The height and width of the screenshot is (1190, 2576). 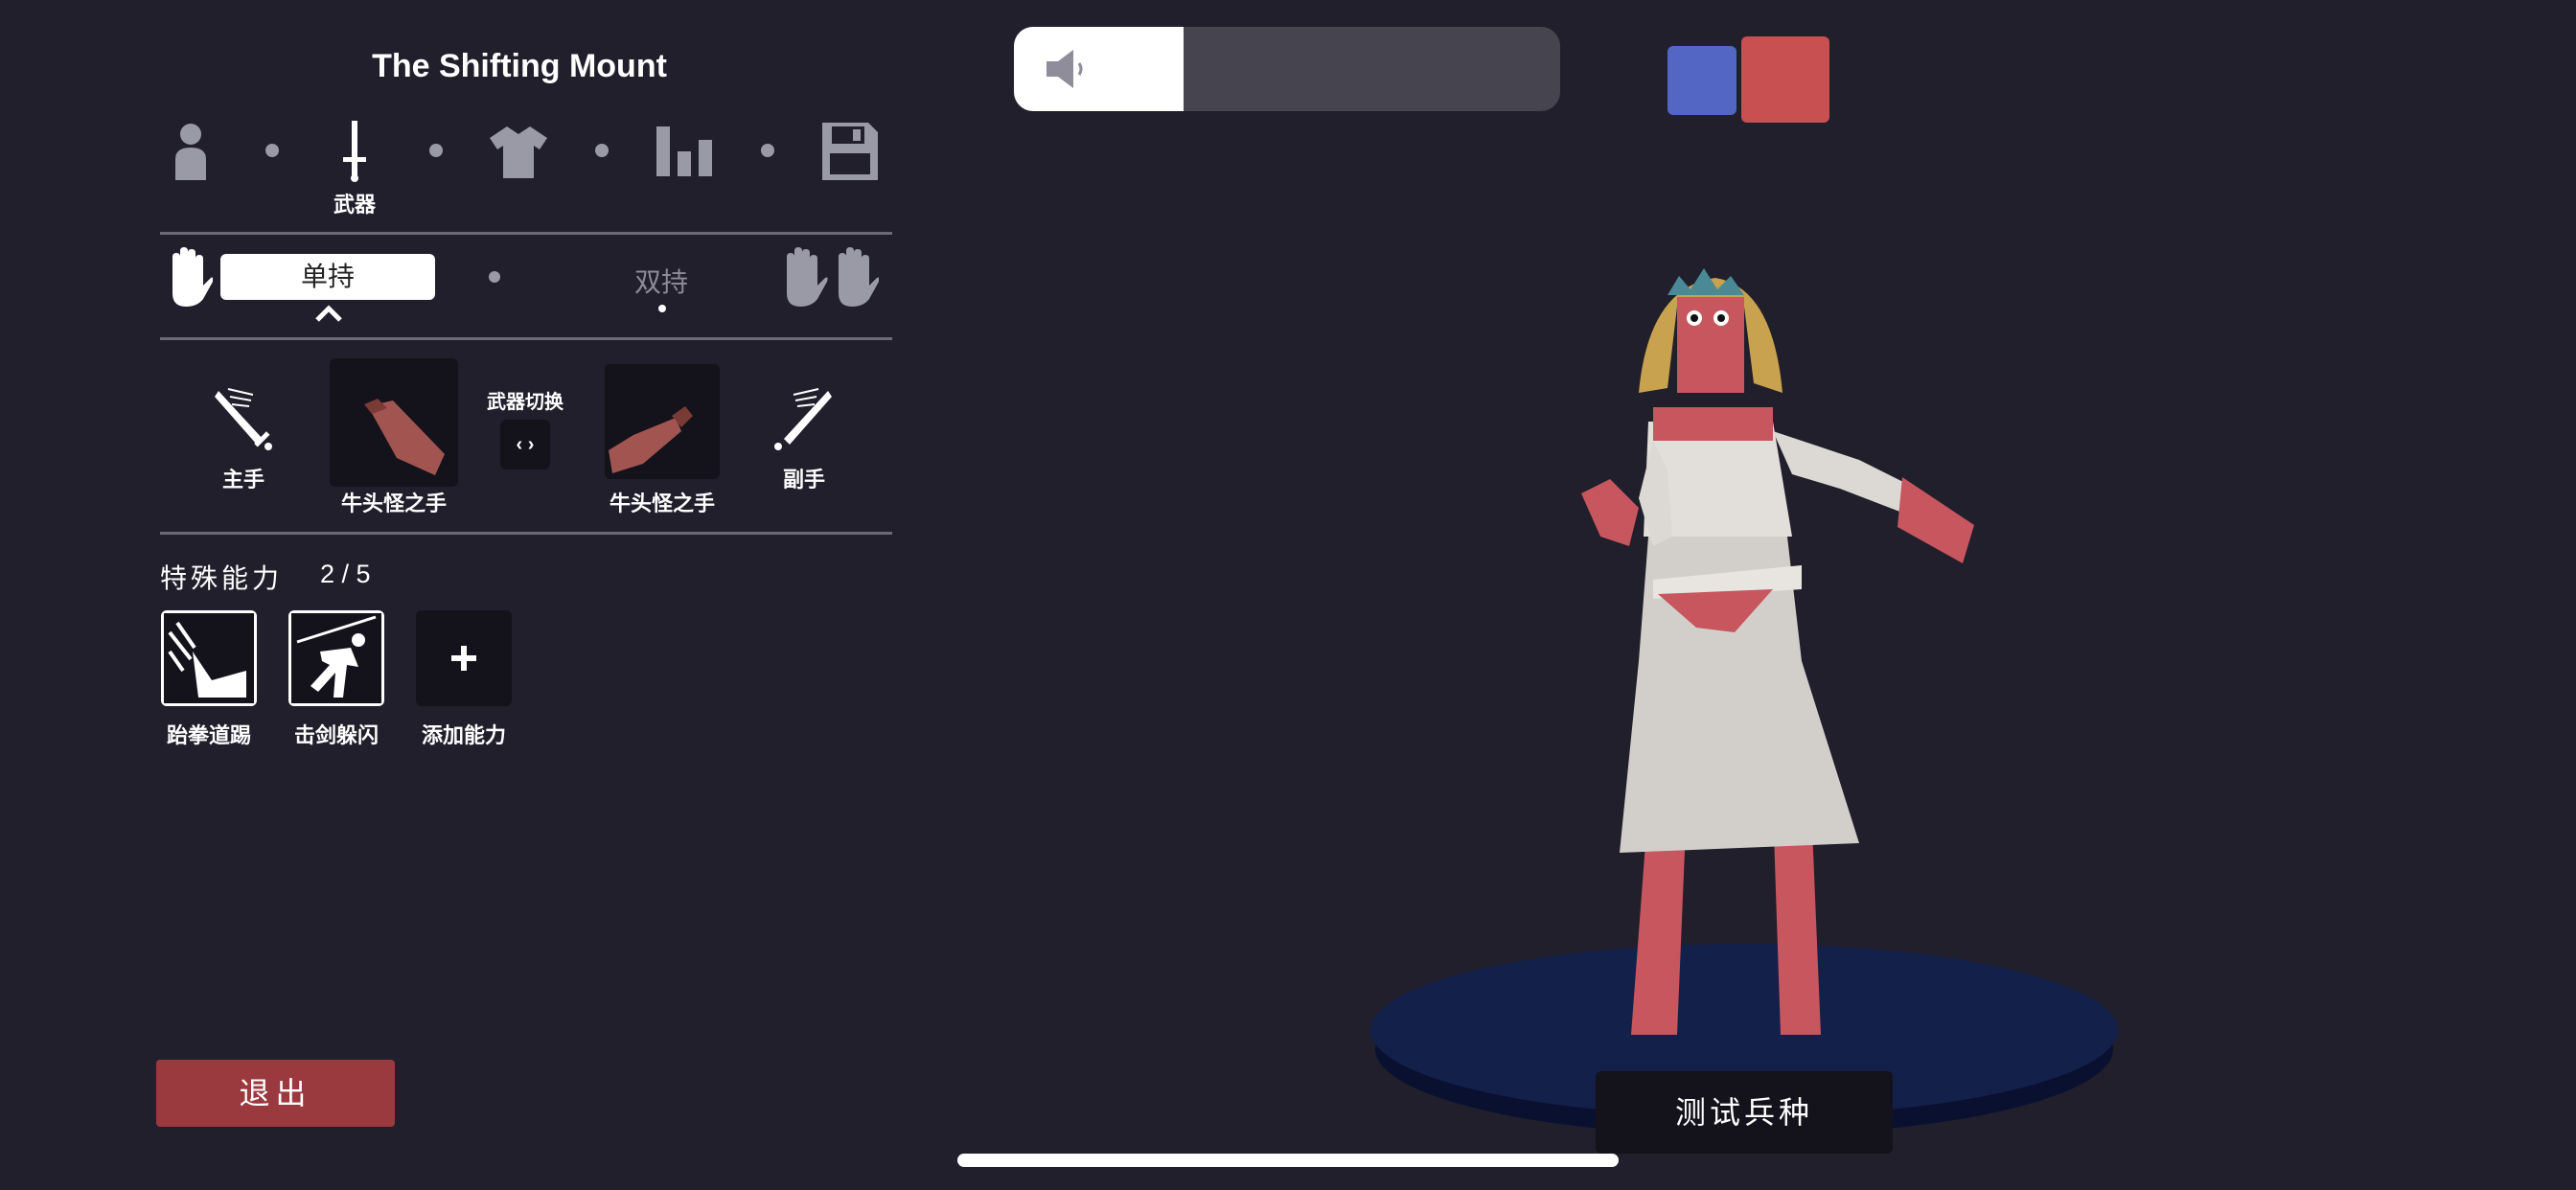 What do you see at coordinates (1702, 81) in the screenshot?
I see `team-blue-button` at bounding box center [1702, 81].